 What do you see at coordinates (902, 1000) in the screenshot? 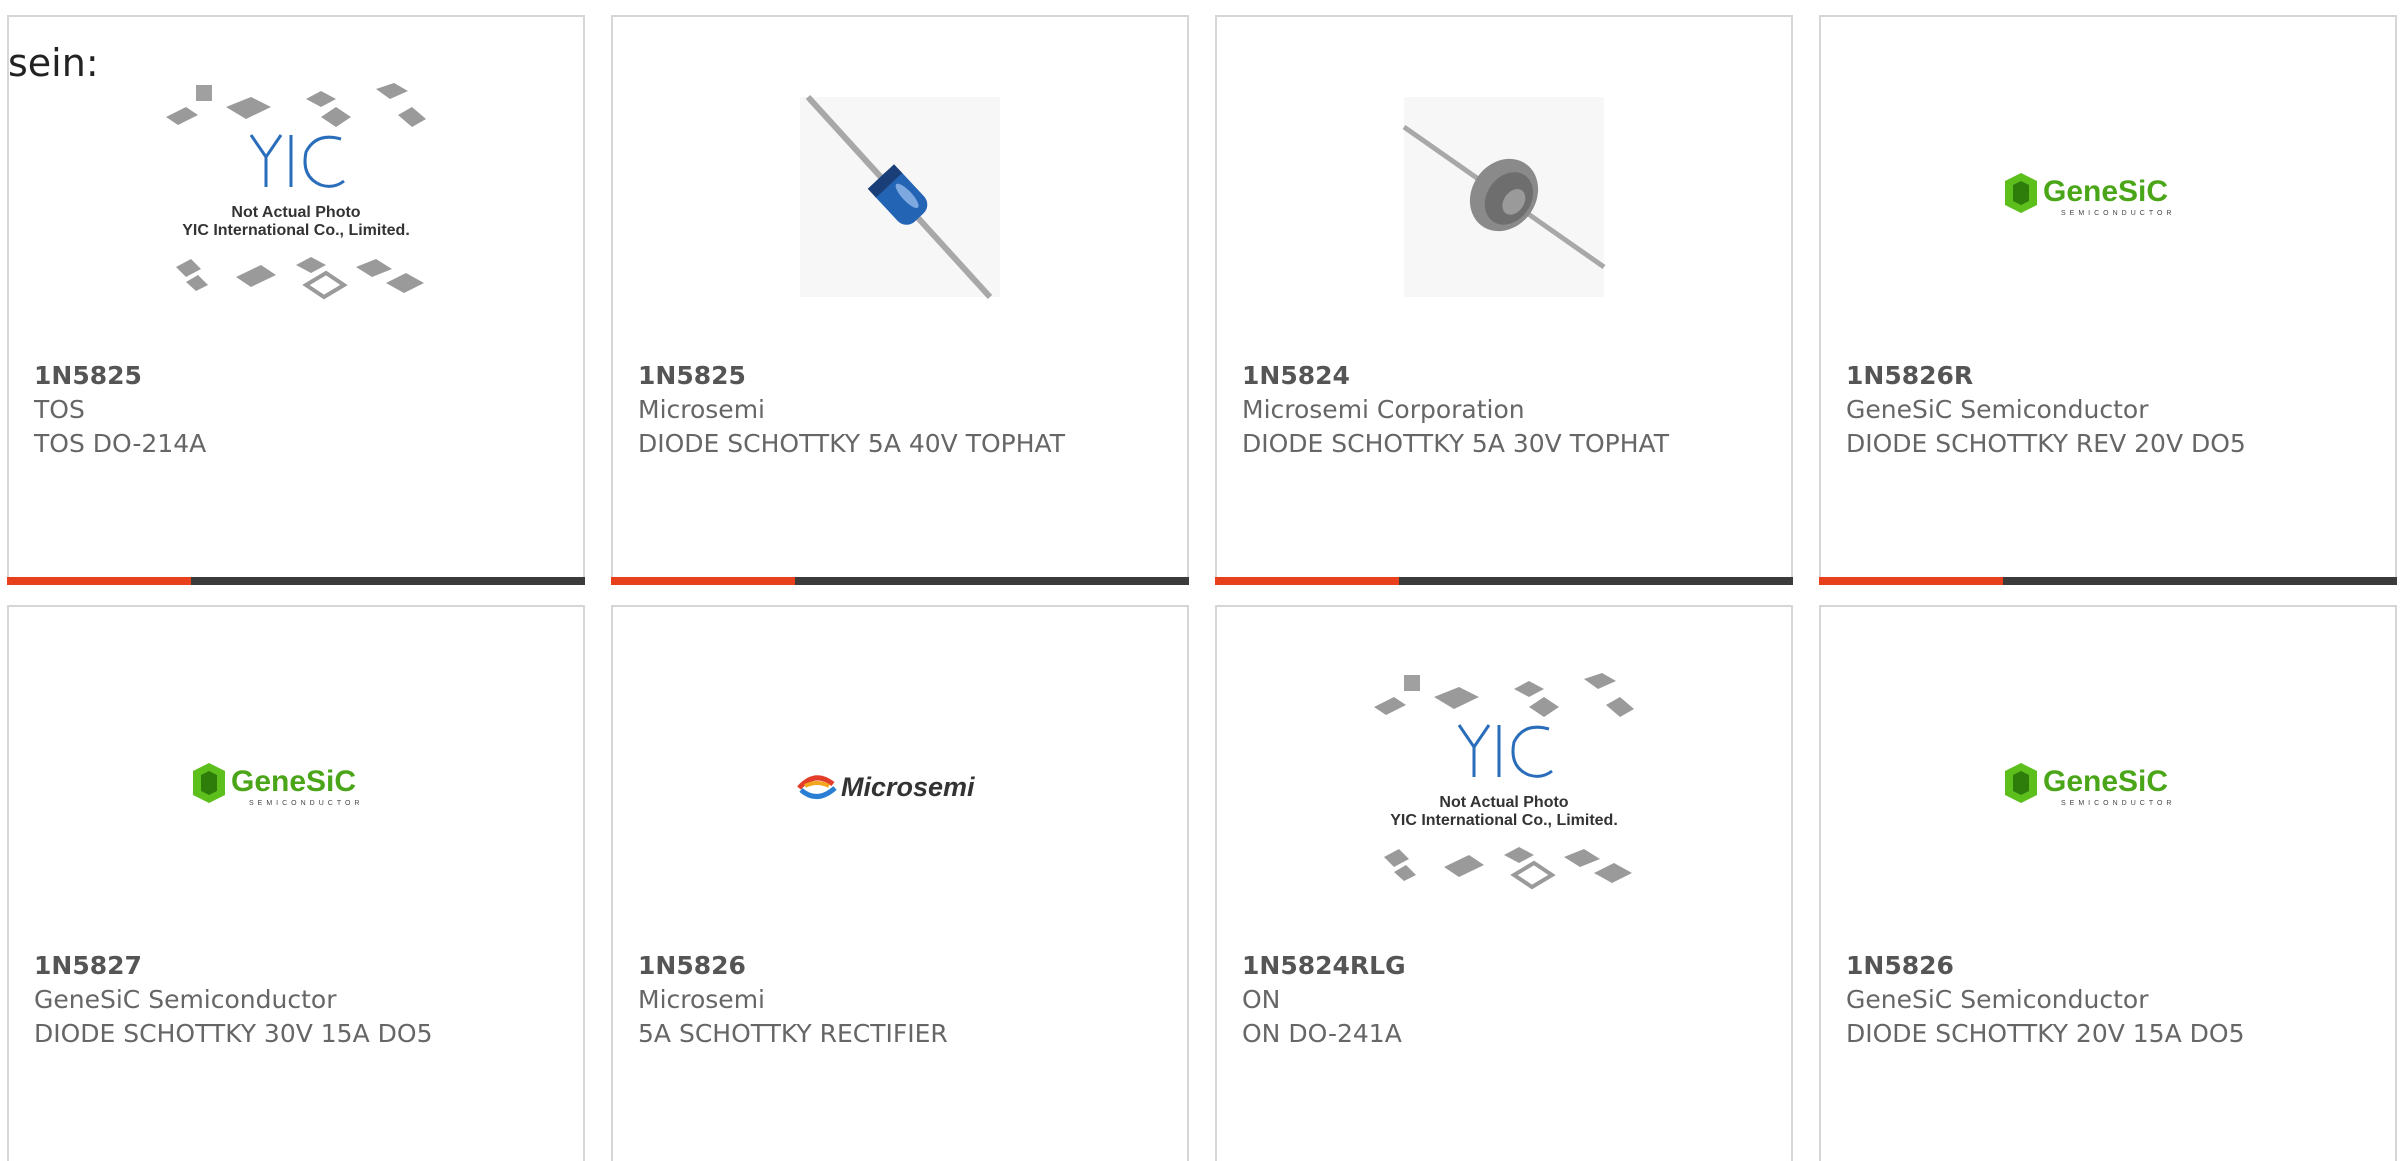
I see `product-info: 1N5826 Microsemi 5A SCHOTTKY RECTIFIER` at bounding box center [902, 1000].